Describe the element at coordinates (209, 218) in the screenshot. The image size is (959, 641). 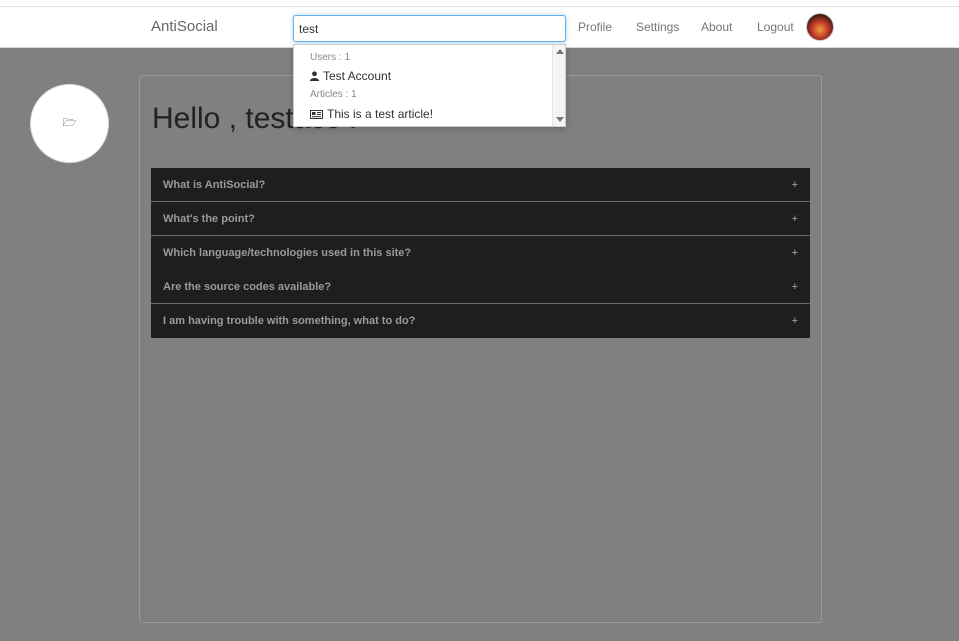
I see `faq-title: What's the point?` at that location.